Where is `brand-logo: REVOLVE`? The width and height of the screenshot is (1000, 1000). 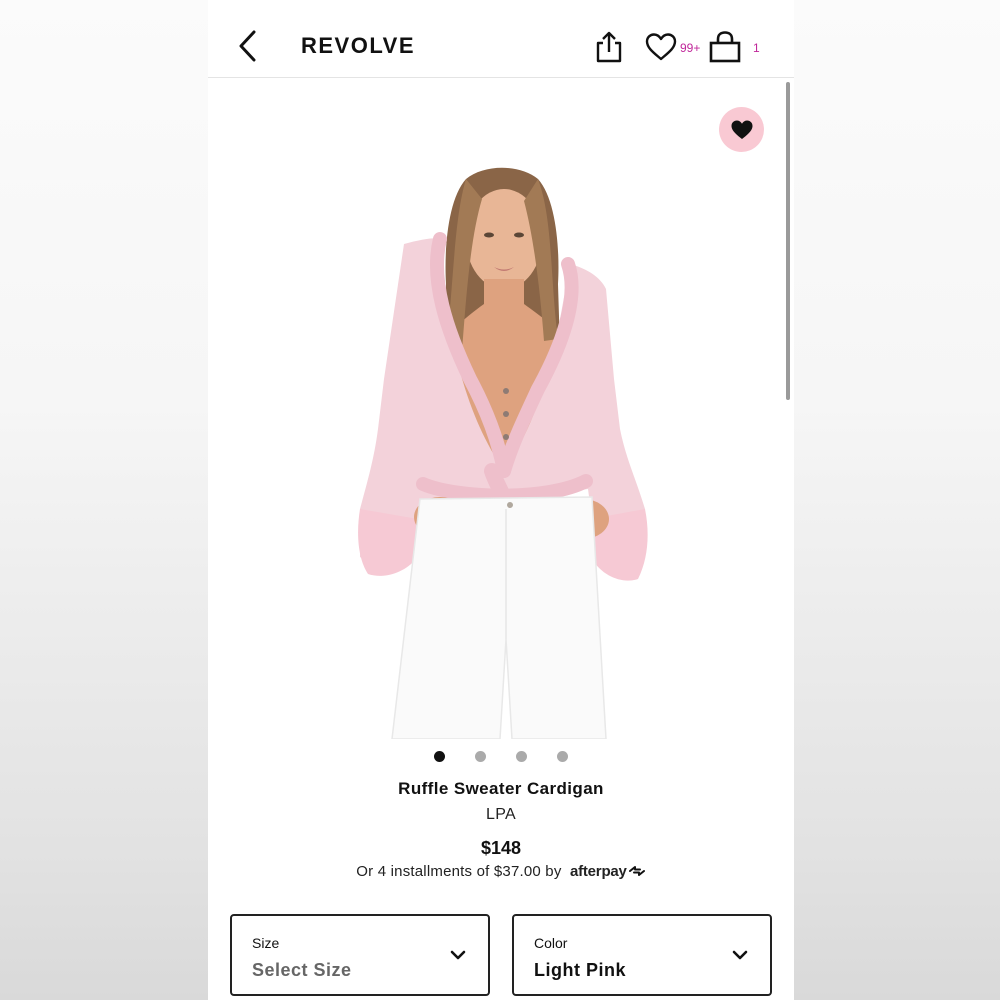 brand-logo: REVOLVE is located at coordinates (358, 46).